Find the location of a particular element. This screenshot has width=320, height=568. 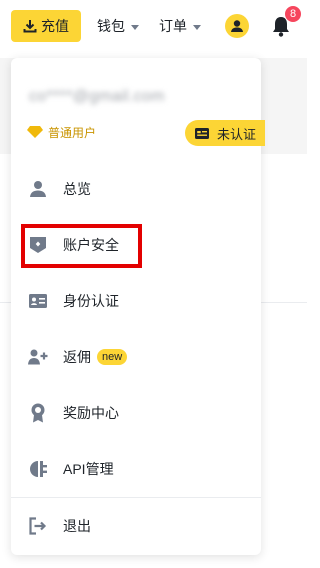

menu-item-overview: 总览 is located at coordinates (136, 189).